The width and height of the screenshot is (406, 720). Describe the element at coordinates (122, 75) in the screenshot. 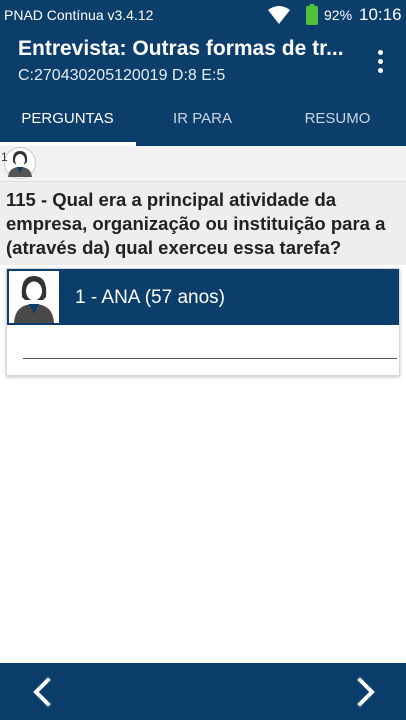

I see `interview-code: C:270430205120019 D:8 E:5` at that location.